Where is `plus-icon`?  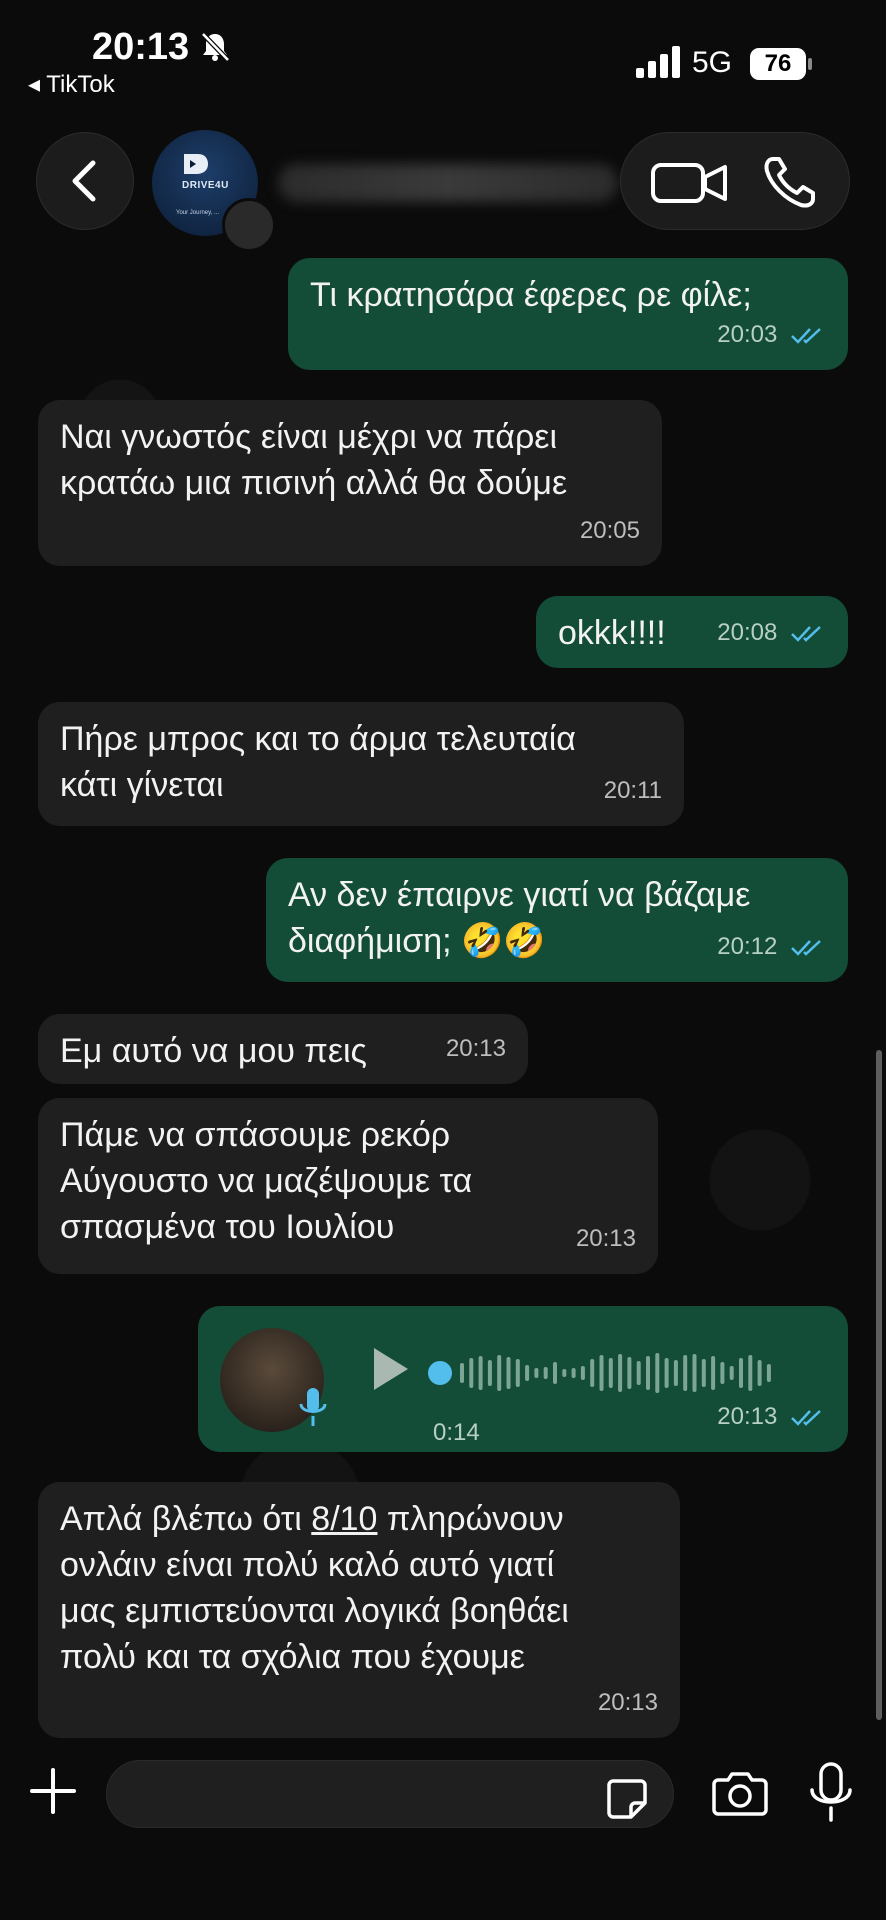
plus-icon is located at coordinates (53, 1791).